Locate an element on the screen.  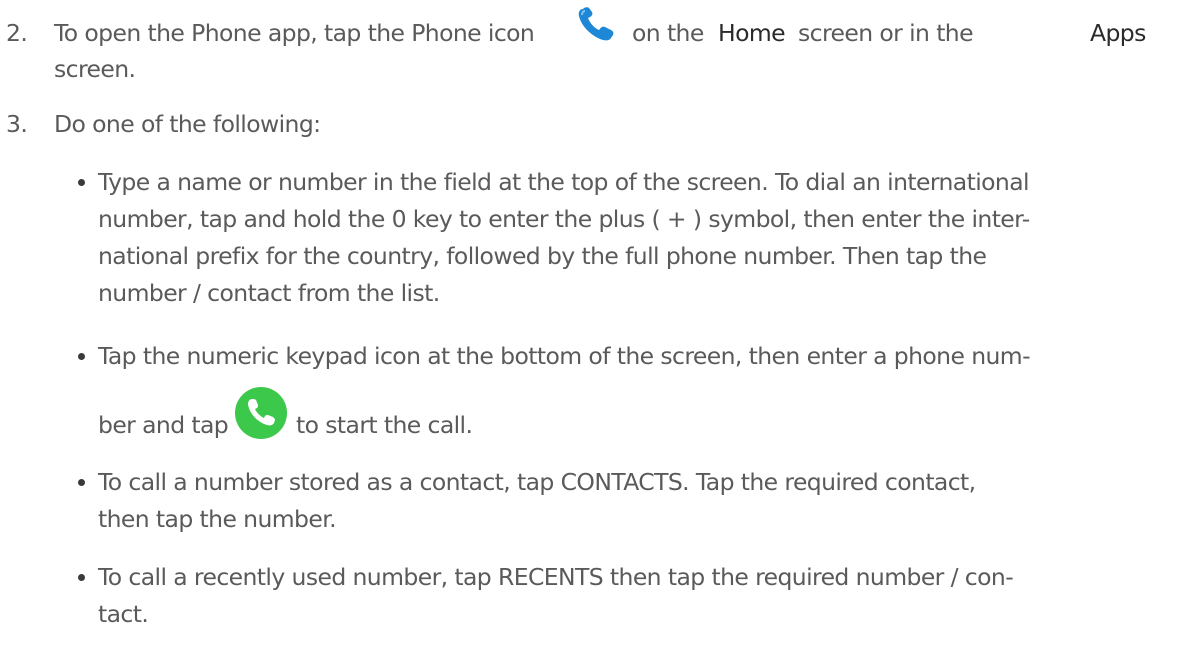
step-number-3: 3. is located at coordinates (17, 124).